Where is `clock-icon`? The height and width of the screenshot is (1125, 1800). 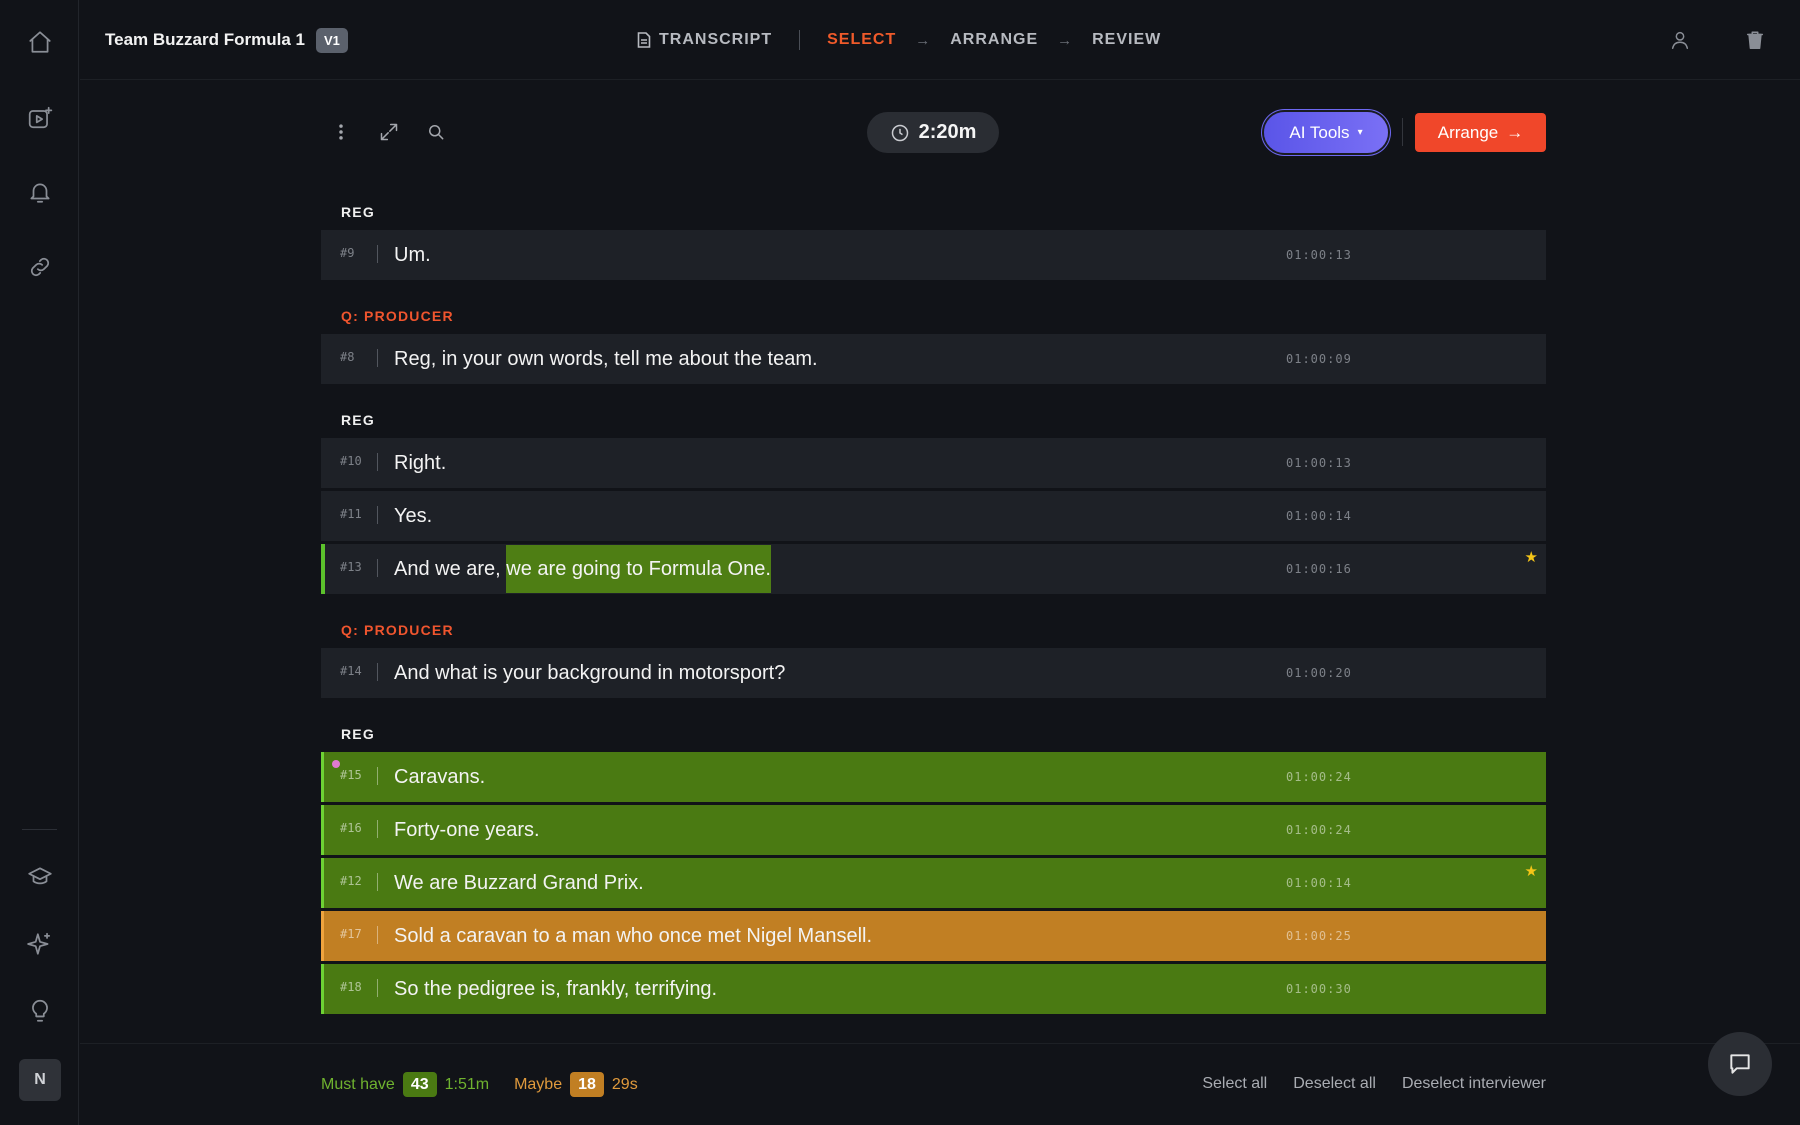 clock-icon is located at coordinates (899, 132).